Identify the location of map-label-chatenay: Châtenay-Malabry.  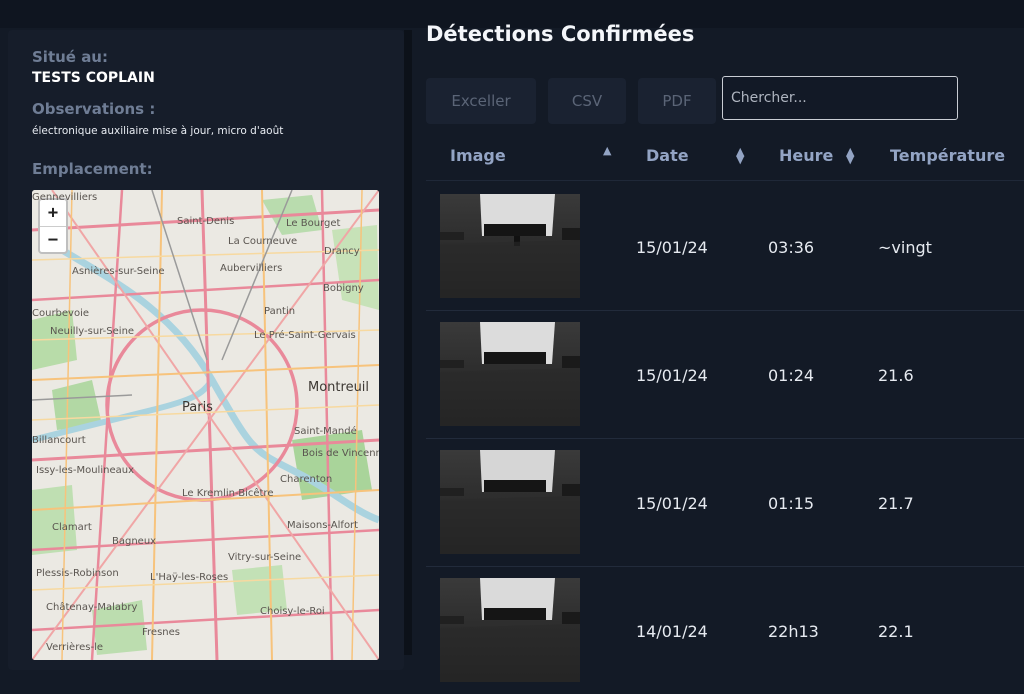
(92, 607).